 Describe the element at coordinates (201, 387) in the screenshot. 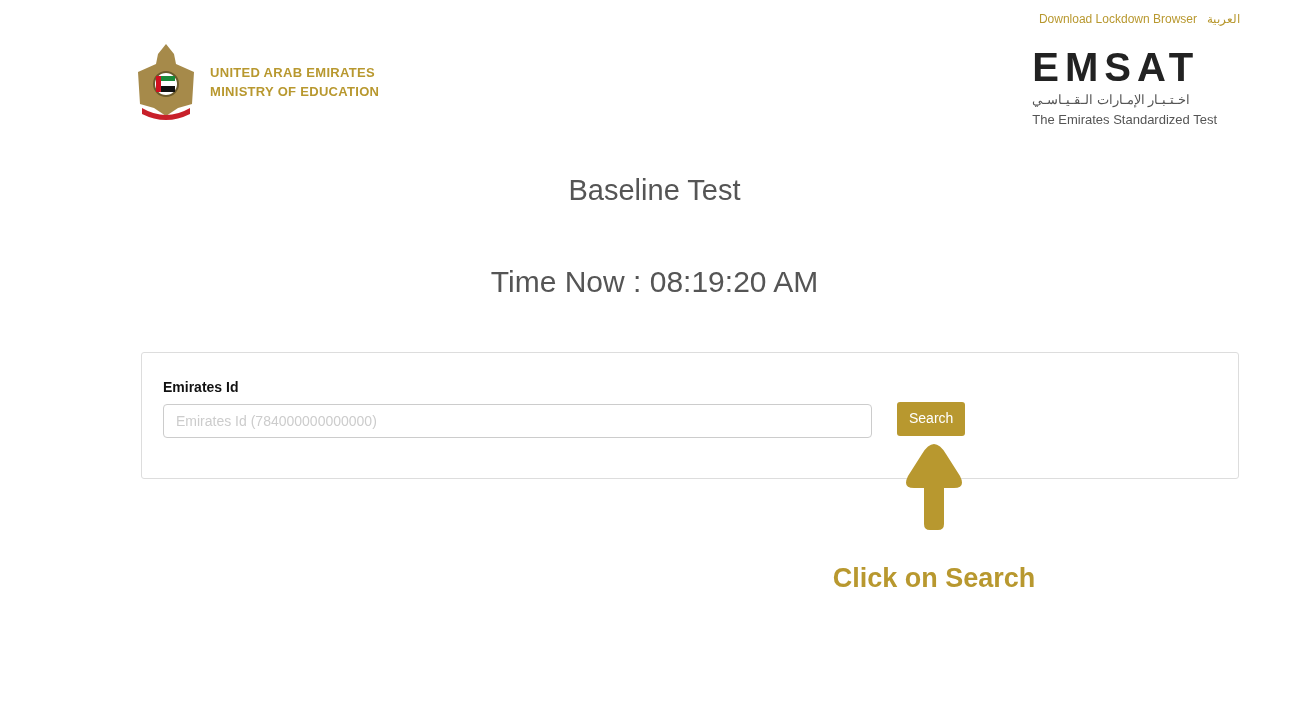

I see `field-label: Emirates Id` at that location.